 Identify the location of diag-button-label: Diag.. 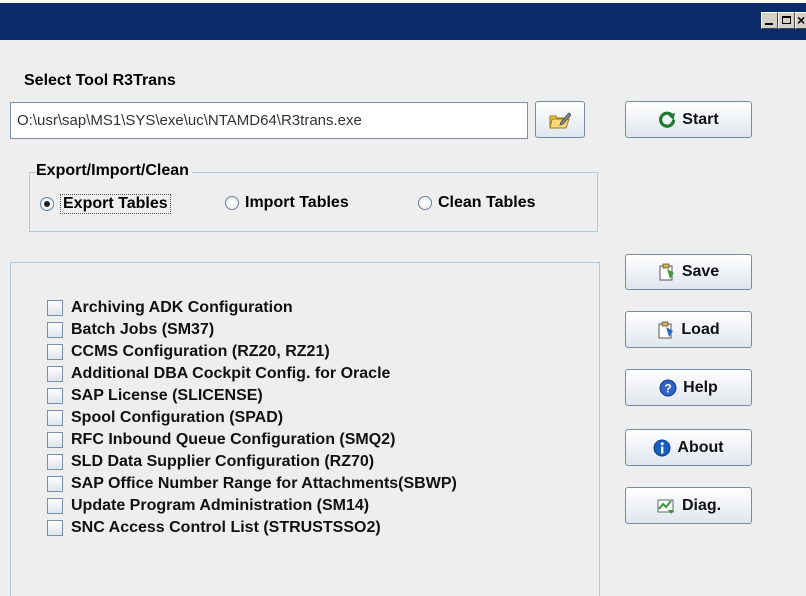
(701, 505).